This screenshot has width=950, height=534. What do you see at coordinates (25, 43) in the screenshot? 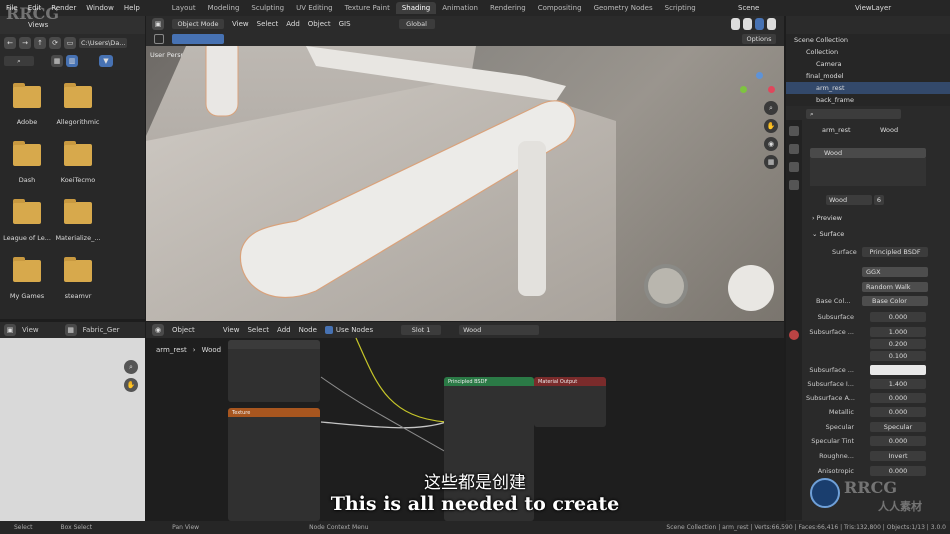
I see `forward-arrow-icon: →` at bounding box center [25, 43].